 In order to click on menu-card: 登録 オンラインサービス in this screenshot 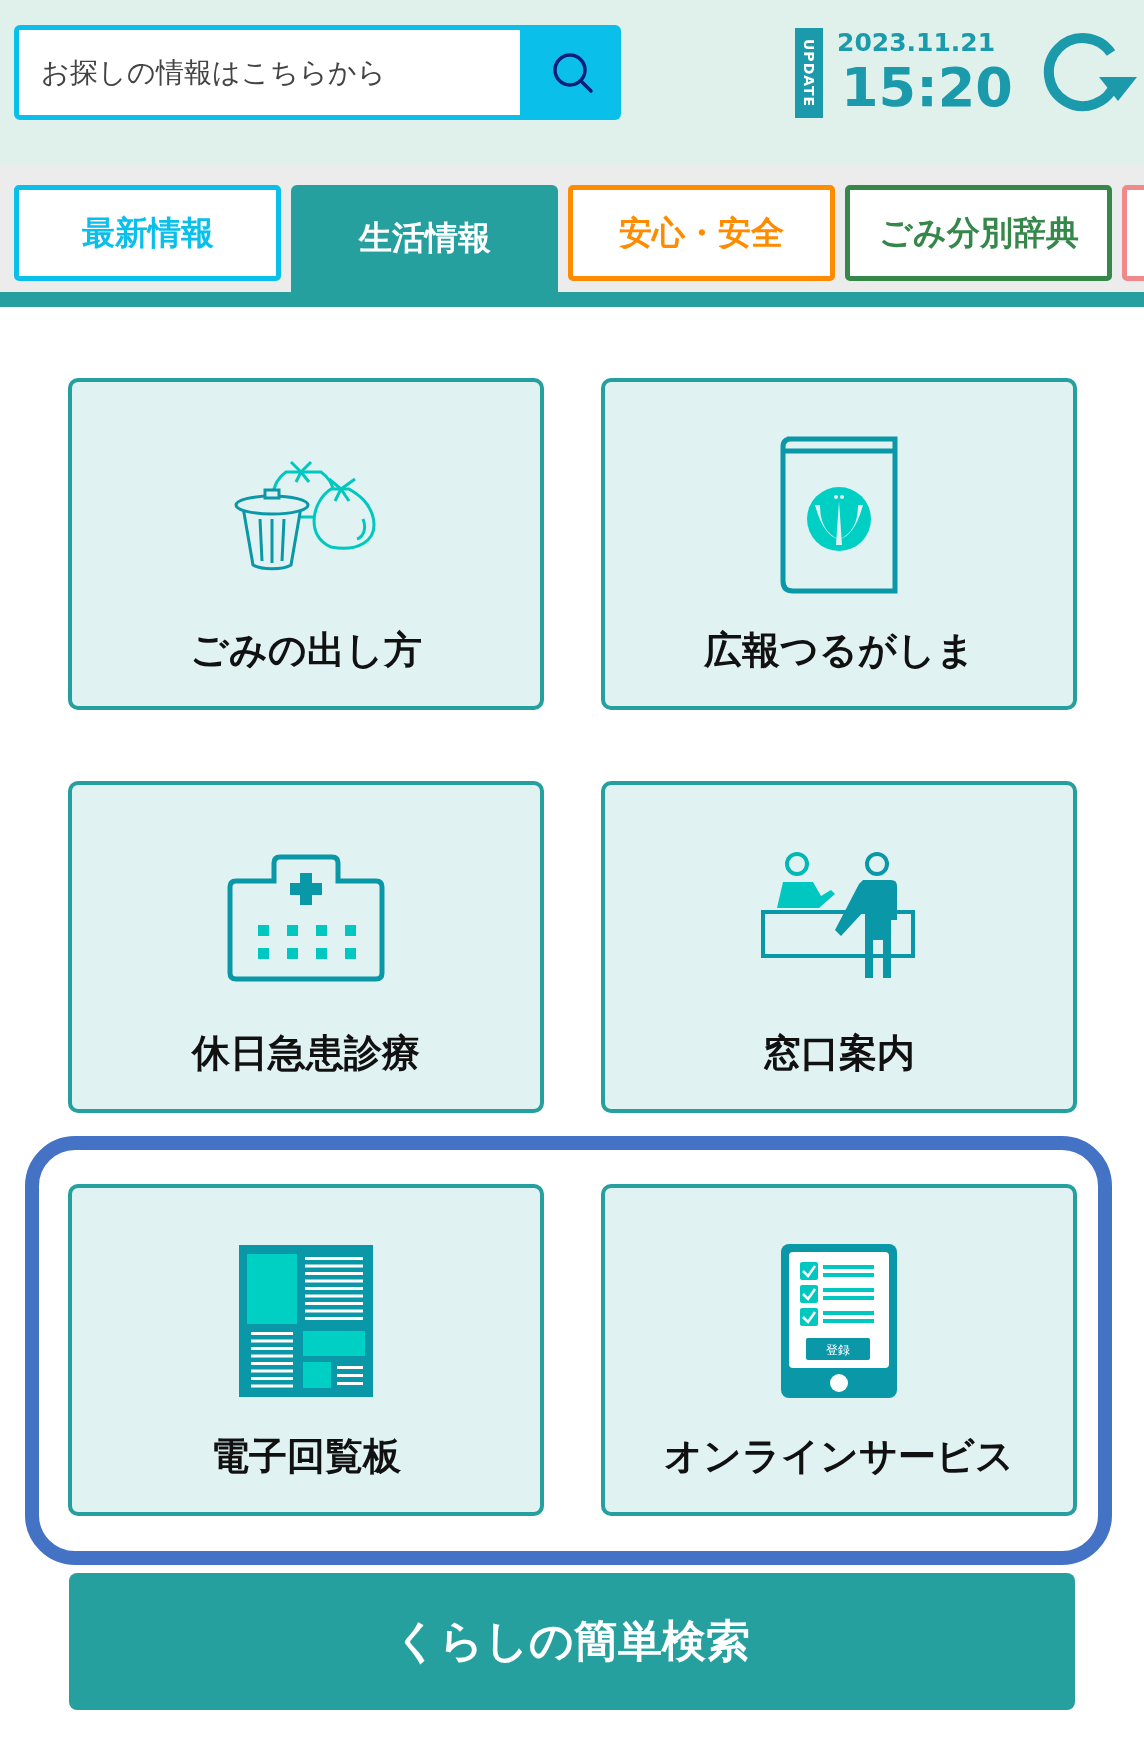, I will do `click(839, 1350)`.